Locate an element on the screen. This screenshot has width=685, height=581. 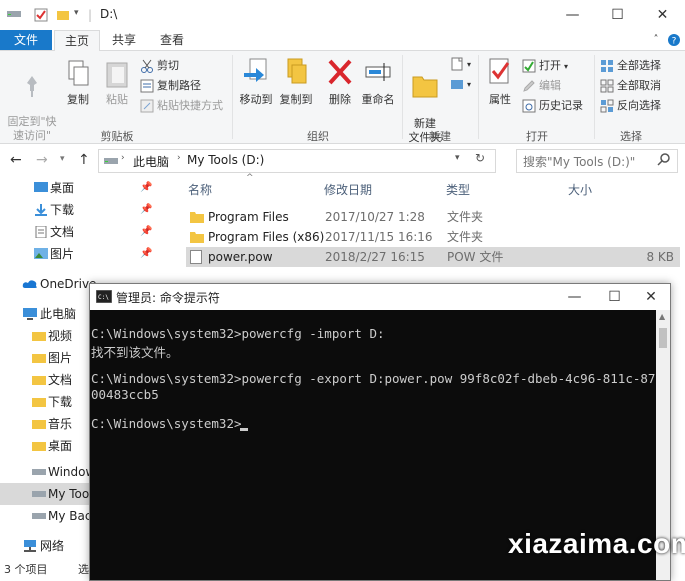
invert-selection-button: 反向选择 is located at coordinates (630, 105).